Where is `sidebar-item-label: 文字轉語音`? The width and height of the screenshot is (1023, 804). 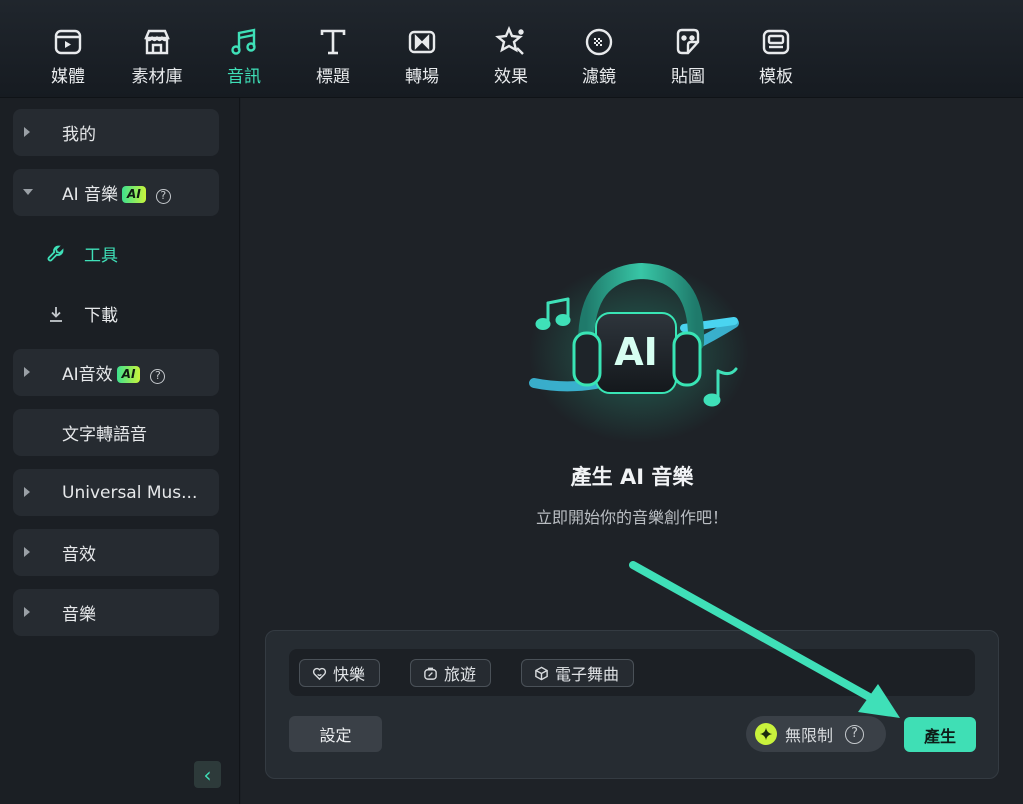 sidebar-item-label: 文字轉語音 is located at coordinates (104, 435).